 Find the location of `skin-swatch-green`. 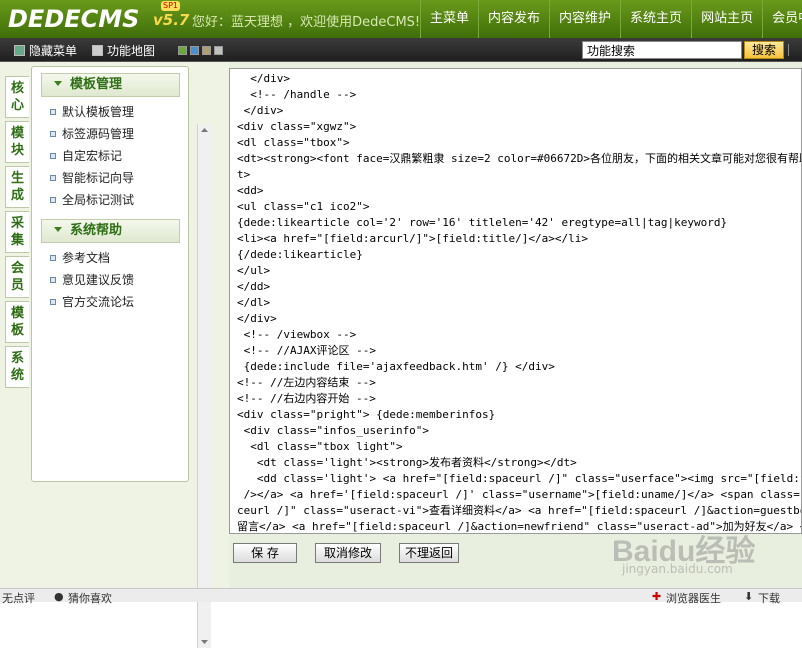

skin-swatch-green is located at coordinates (182, 50).